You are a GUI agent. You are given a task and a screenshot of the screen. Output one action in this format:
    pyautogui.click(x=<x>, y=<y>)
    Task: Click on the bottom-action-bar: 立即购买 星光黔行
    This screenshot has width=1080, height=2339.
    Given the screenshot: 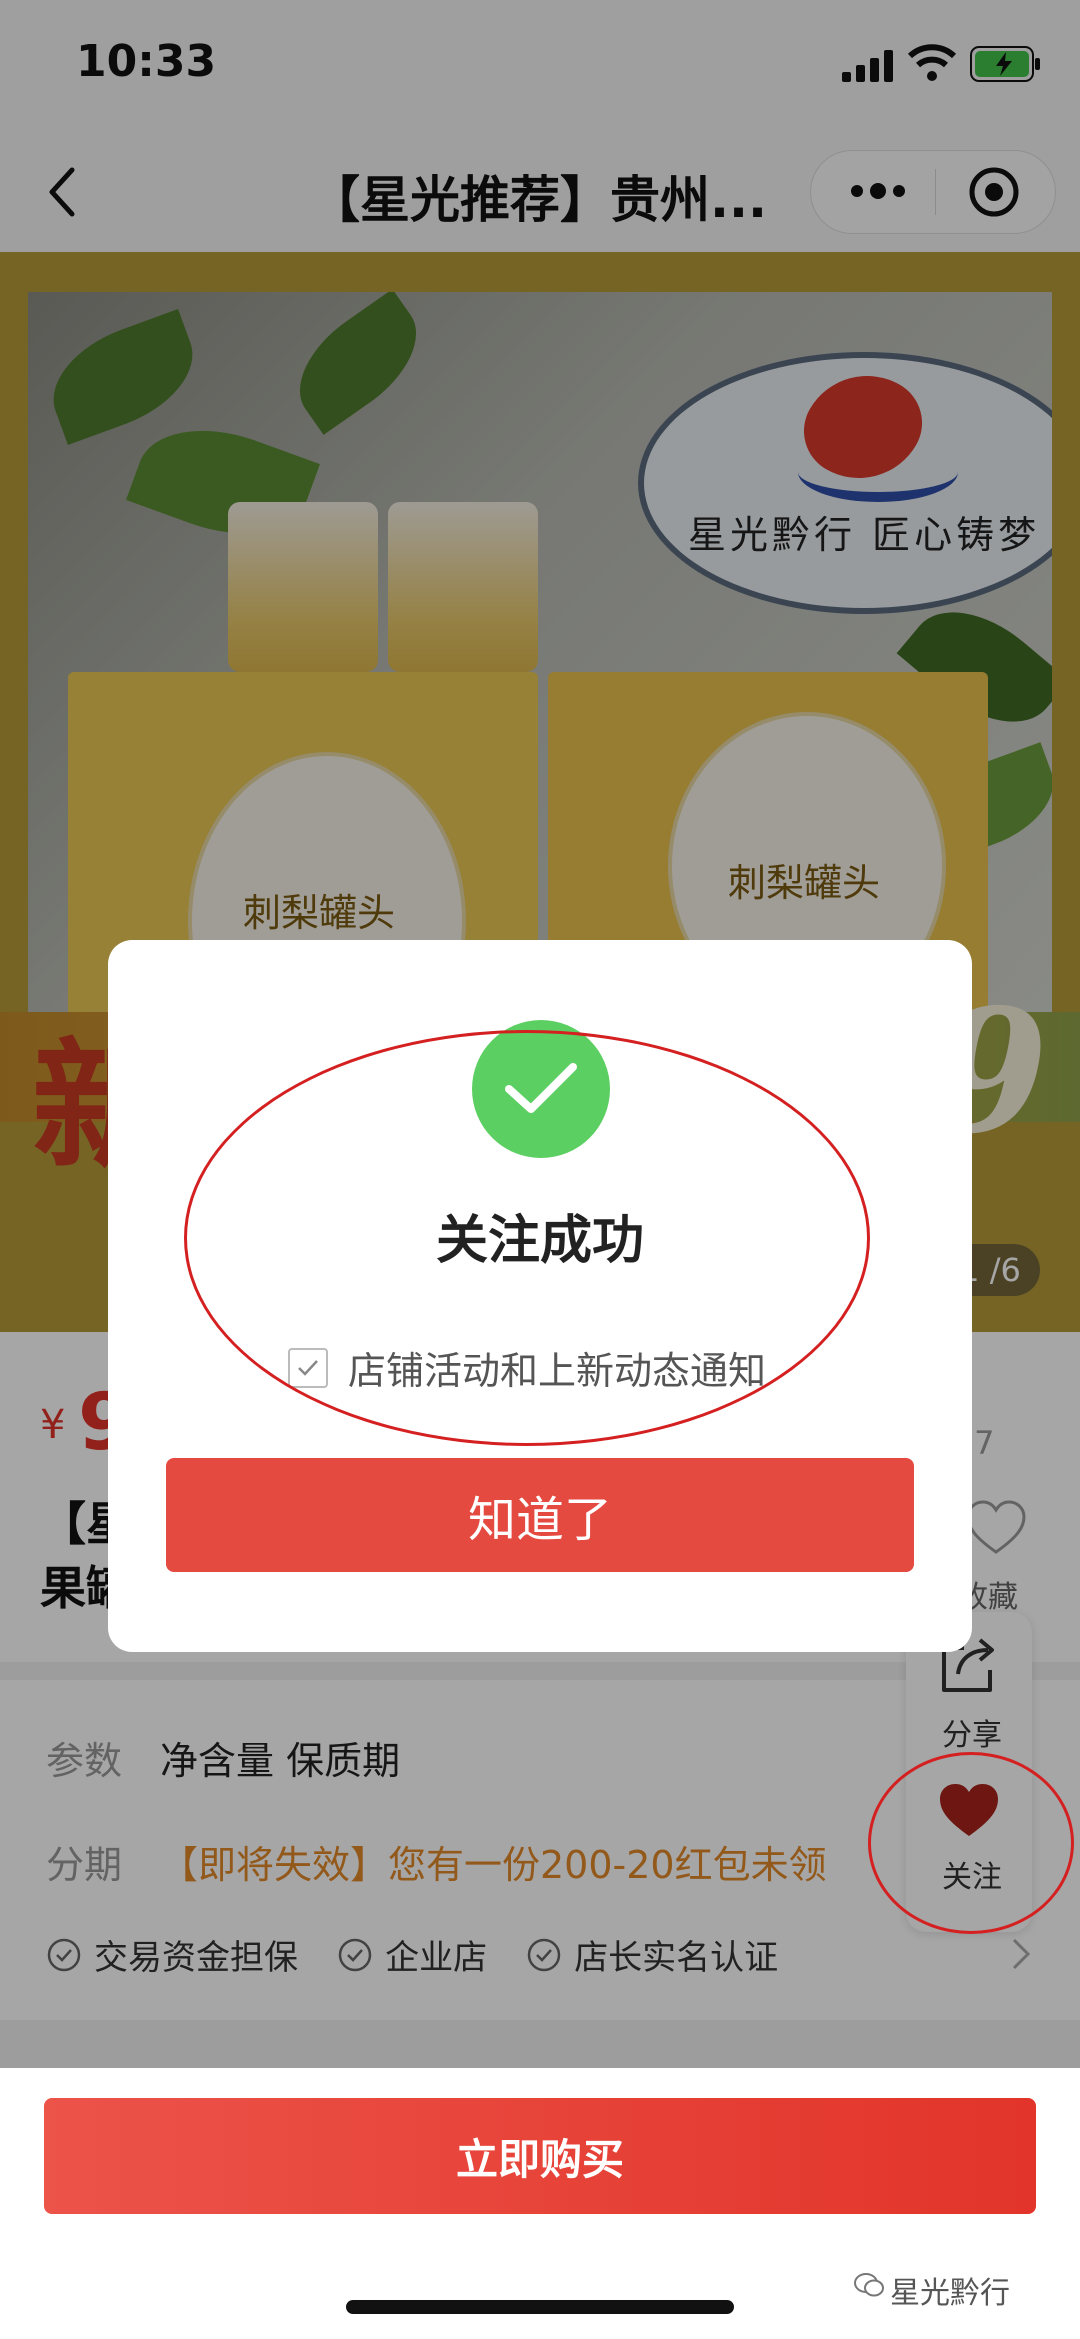 What is the action you would take?
    pyautogui.click(x=540, y=2203)
    